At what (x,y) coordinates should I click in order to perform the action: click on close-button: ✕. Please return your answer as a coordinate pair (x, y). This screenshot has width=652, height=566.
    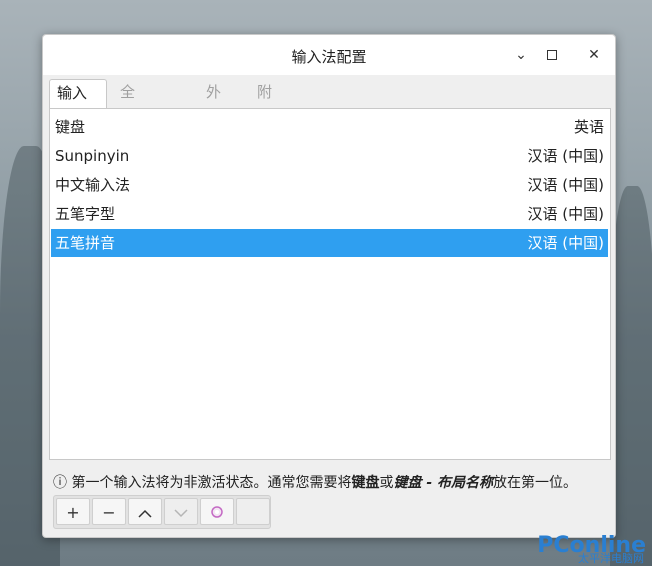
    Looking at the image, I should click on (594, 55).